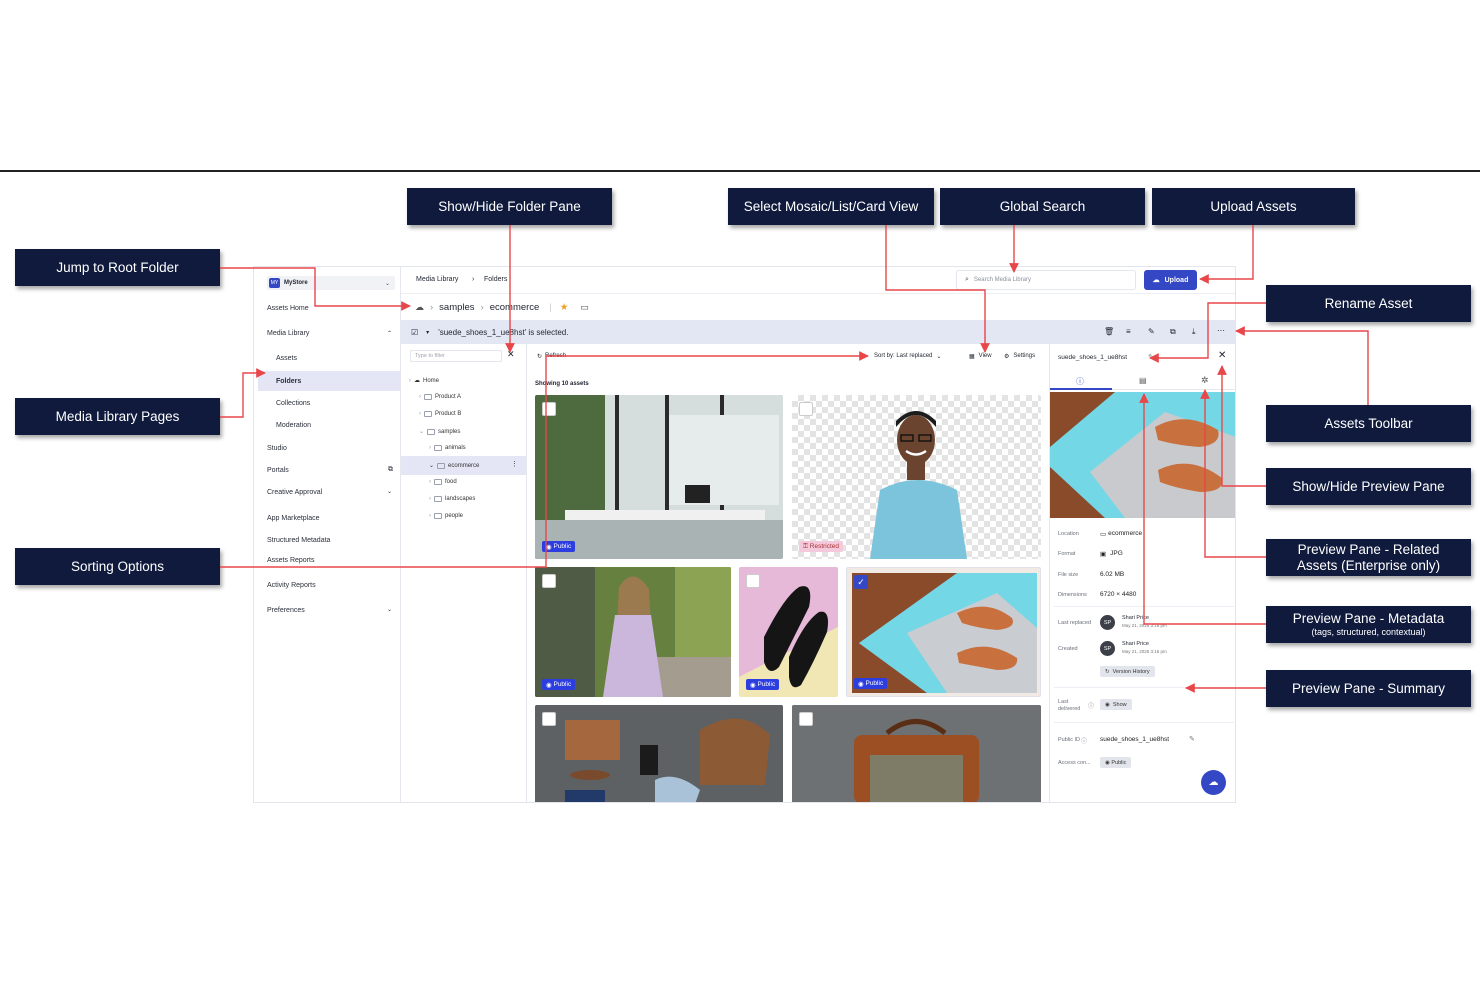 Image resolution: width=1480 pixels, height=987 pixels. What do you see at coordinates (294, 492) in the screenshot?
I see `sidebar-item-creative-approval: Creative Approval` at bounding box center [294, 492].